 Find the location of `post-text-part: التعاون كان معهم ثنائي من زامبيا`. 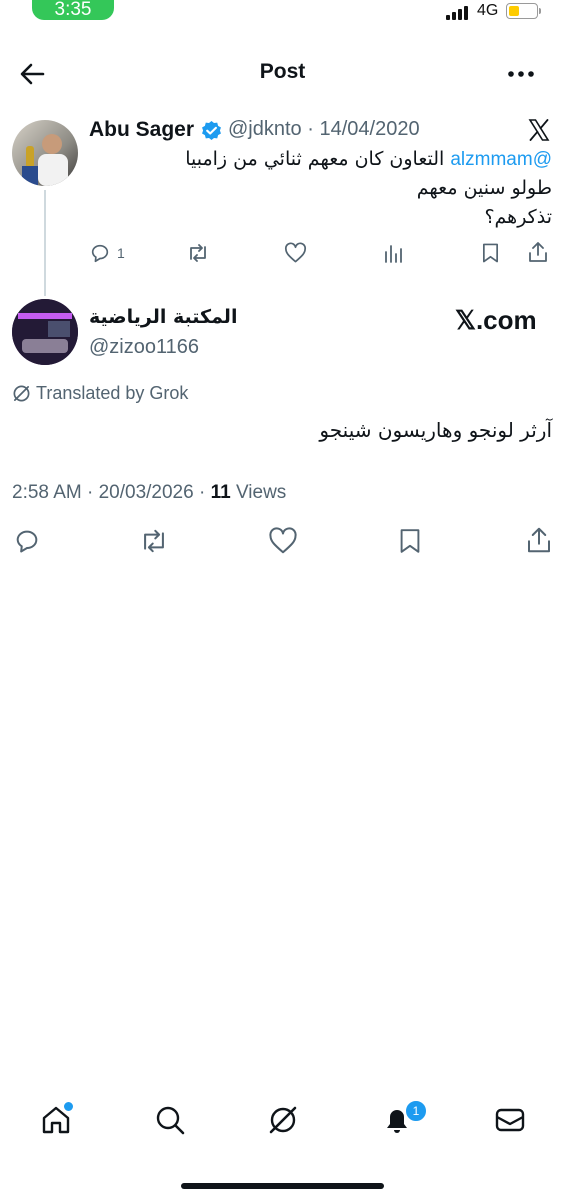

post-text-part: التعاون كان معهم ثنائي من زامبيا is located at coordinates (315, 159).